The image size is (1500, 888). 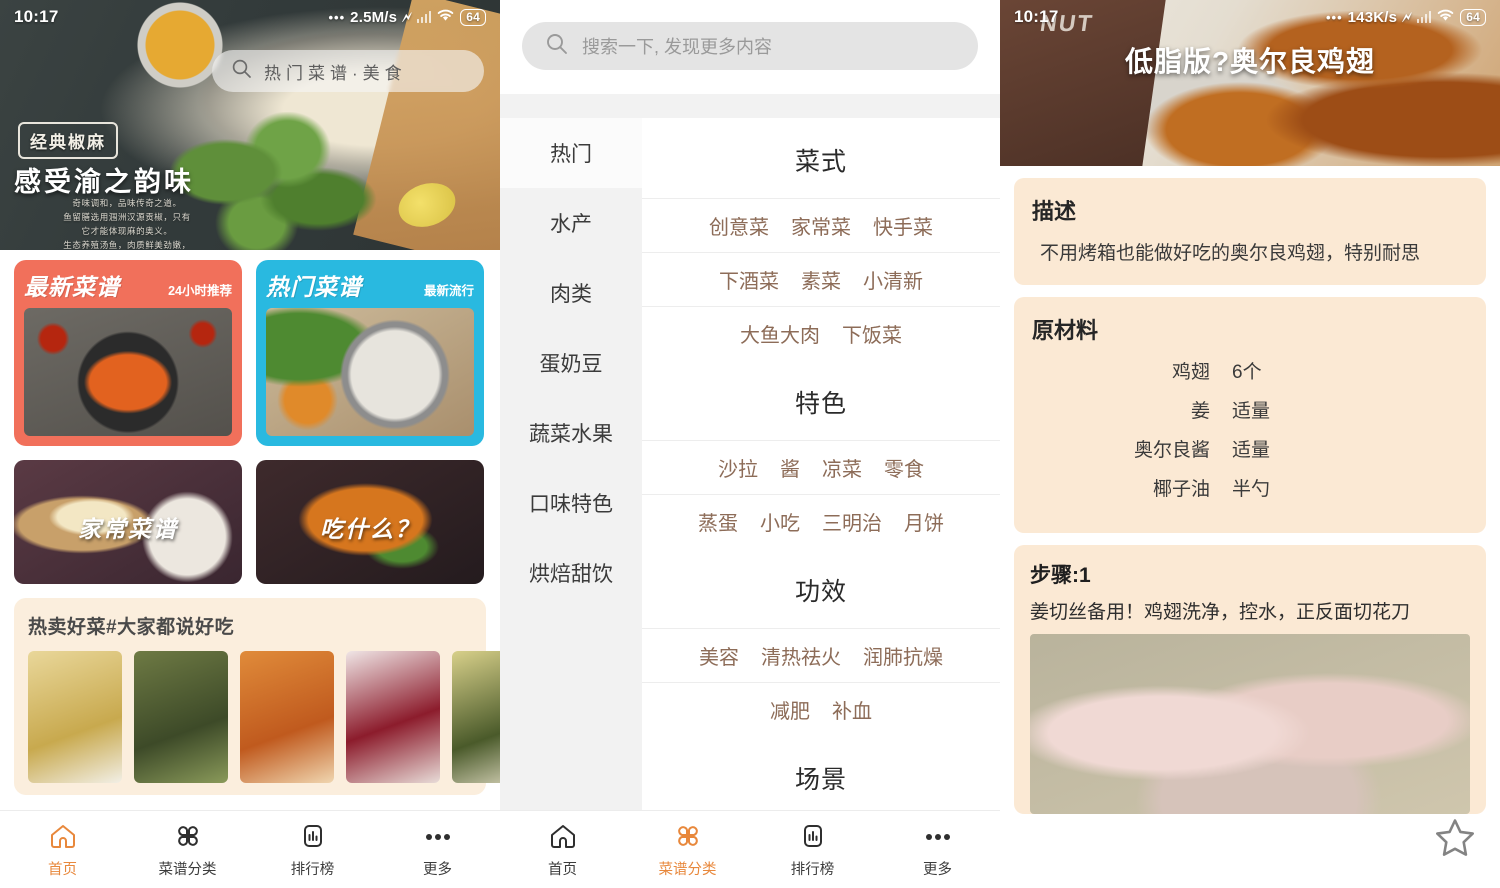 I want to click on tag-chip: 大鱼大肉, so click(x=780, y=333).